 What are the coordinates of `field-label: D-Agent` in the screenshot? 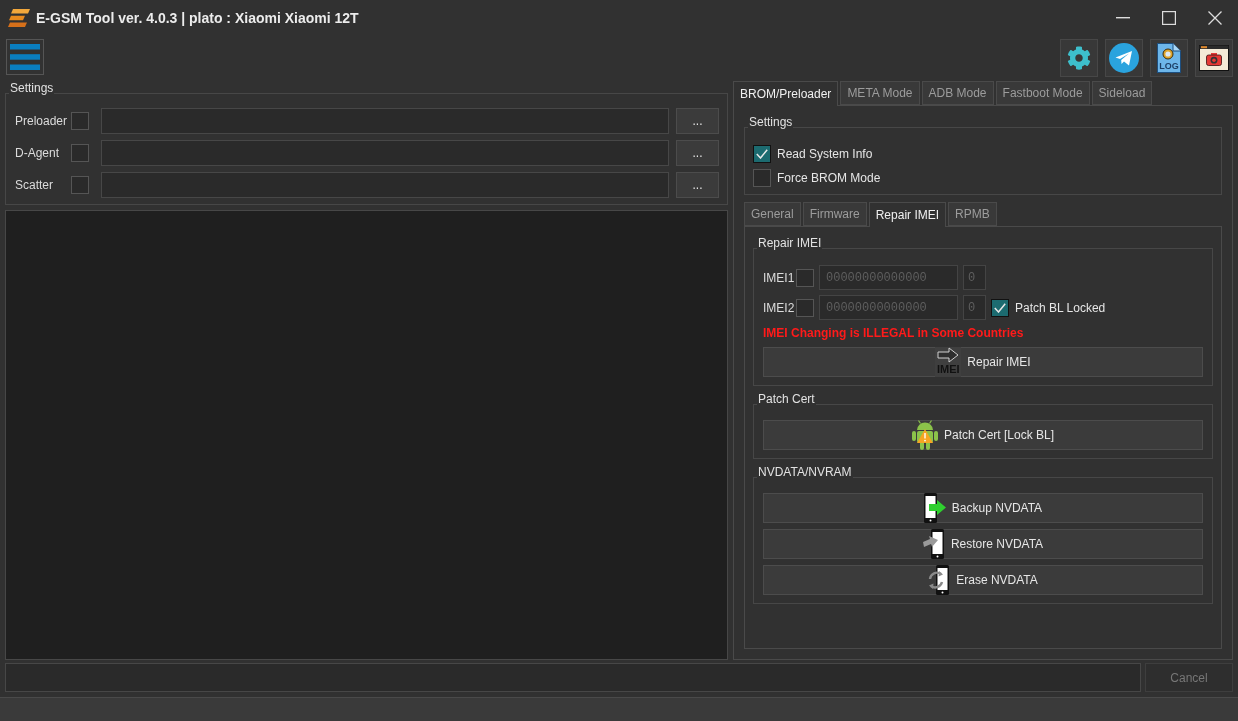 It's located at (38, 153).